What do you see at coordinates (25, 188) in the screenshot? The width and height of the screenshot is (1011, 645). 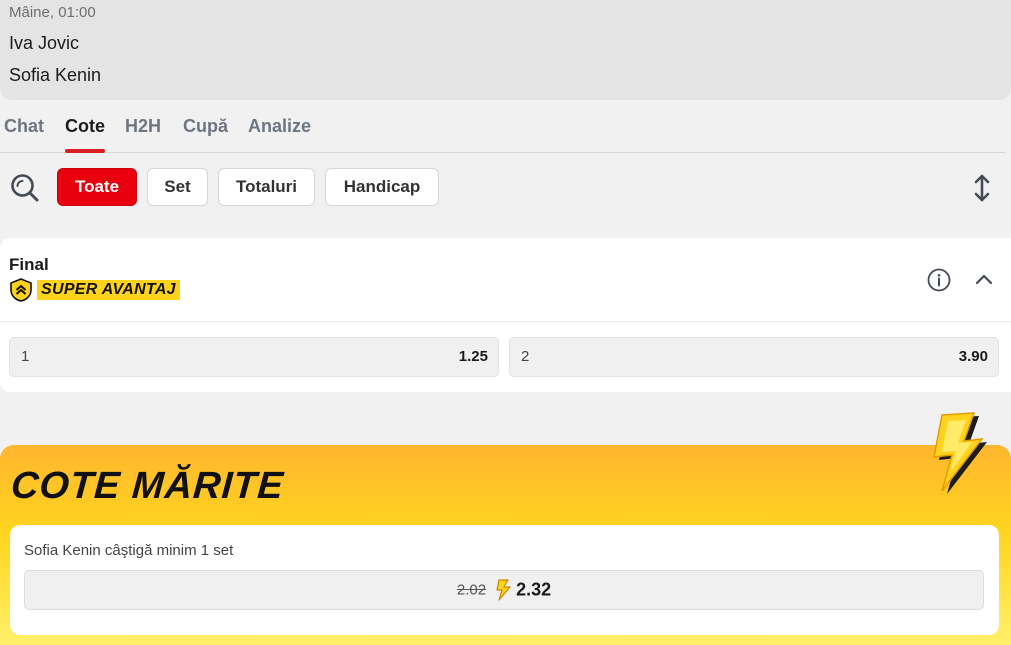 I see `search-icon` at bounding box center [25, 188].